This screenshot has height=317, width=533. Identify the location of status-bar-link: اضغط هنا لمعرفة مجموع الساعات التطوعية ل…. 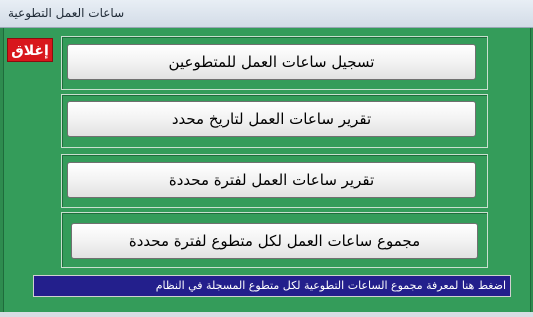
(272, 286).